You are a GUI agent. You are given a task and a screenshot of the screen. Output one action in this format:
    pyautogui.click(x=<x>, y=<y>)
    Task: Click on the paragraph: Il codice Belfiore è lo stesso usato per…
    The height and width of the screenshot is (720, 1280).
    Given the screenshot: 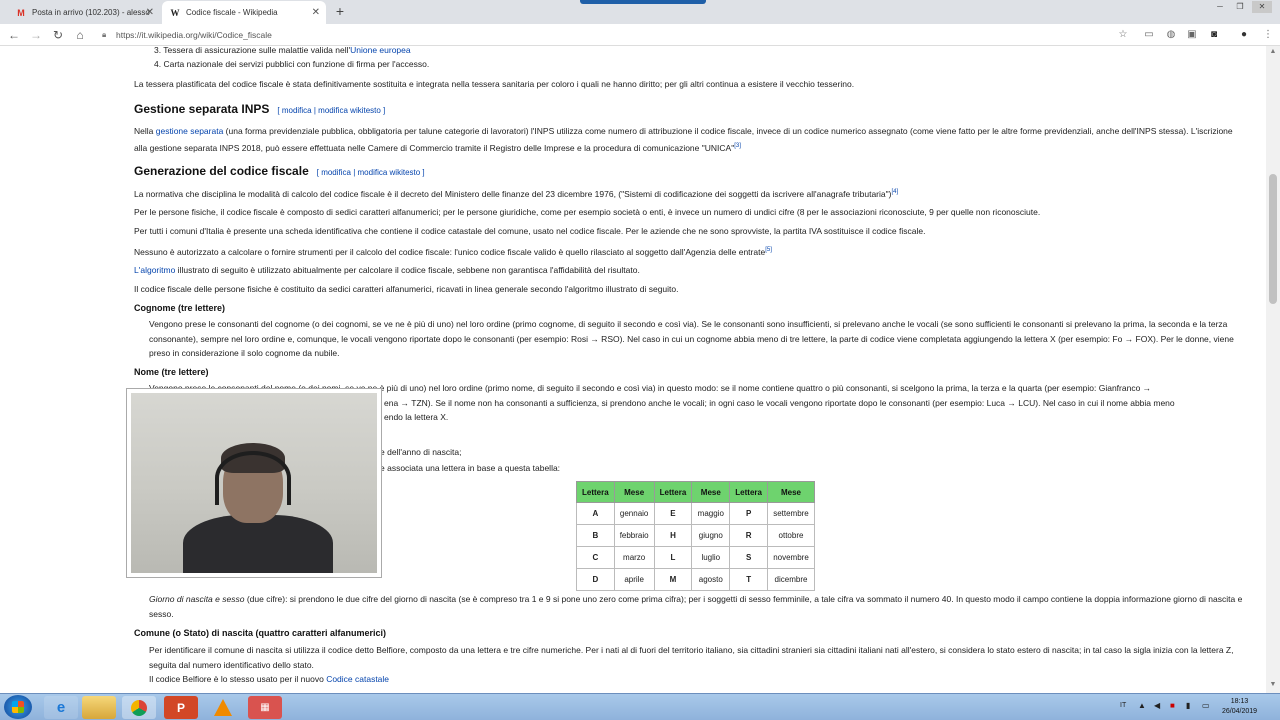 What is the action you would take?
    pyautogui.click(x=269, y=679)
    